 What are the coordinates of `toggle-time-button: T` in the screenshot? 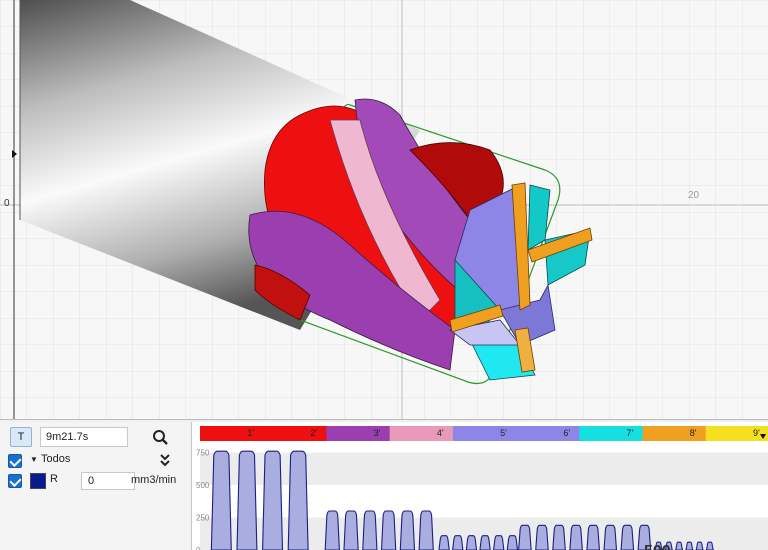 It's located at (21, 437).